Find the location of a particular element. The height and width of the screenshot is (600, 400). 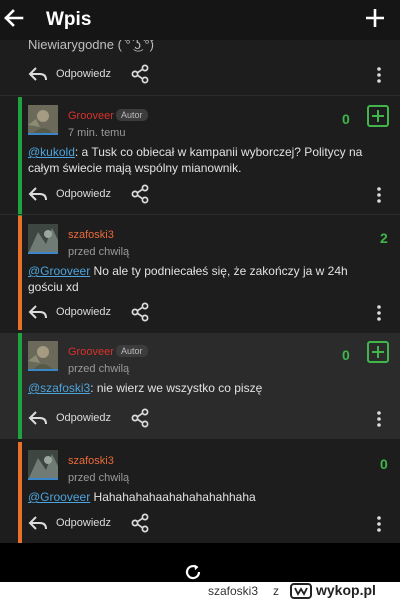

watermark: szafoski3 z wykop.pl is located at coordinates (200, 591).